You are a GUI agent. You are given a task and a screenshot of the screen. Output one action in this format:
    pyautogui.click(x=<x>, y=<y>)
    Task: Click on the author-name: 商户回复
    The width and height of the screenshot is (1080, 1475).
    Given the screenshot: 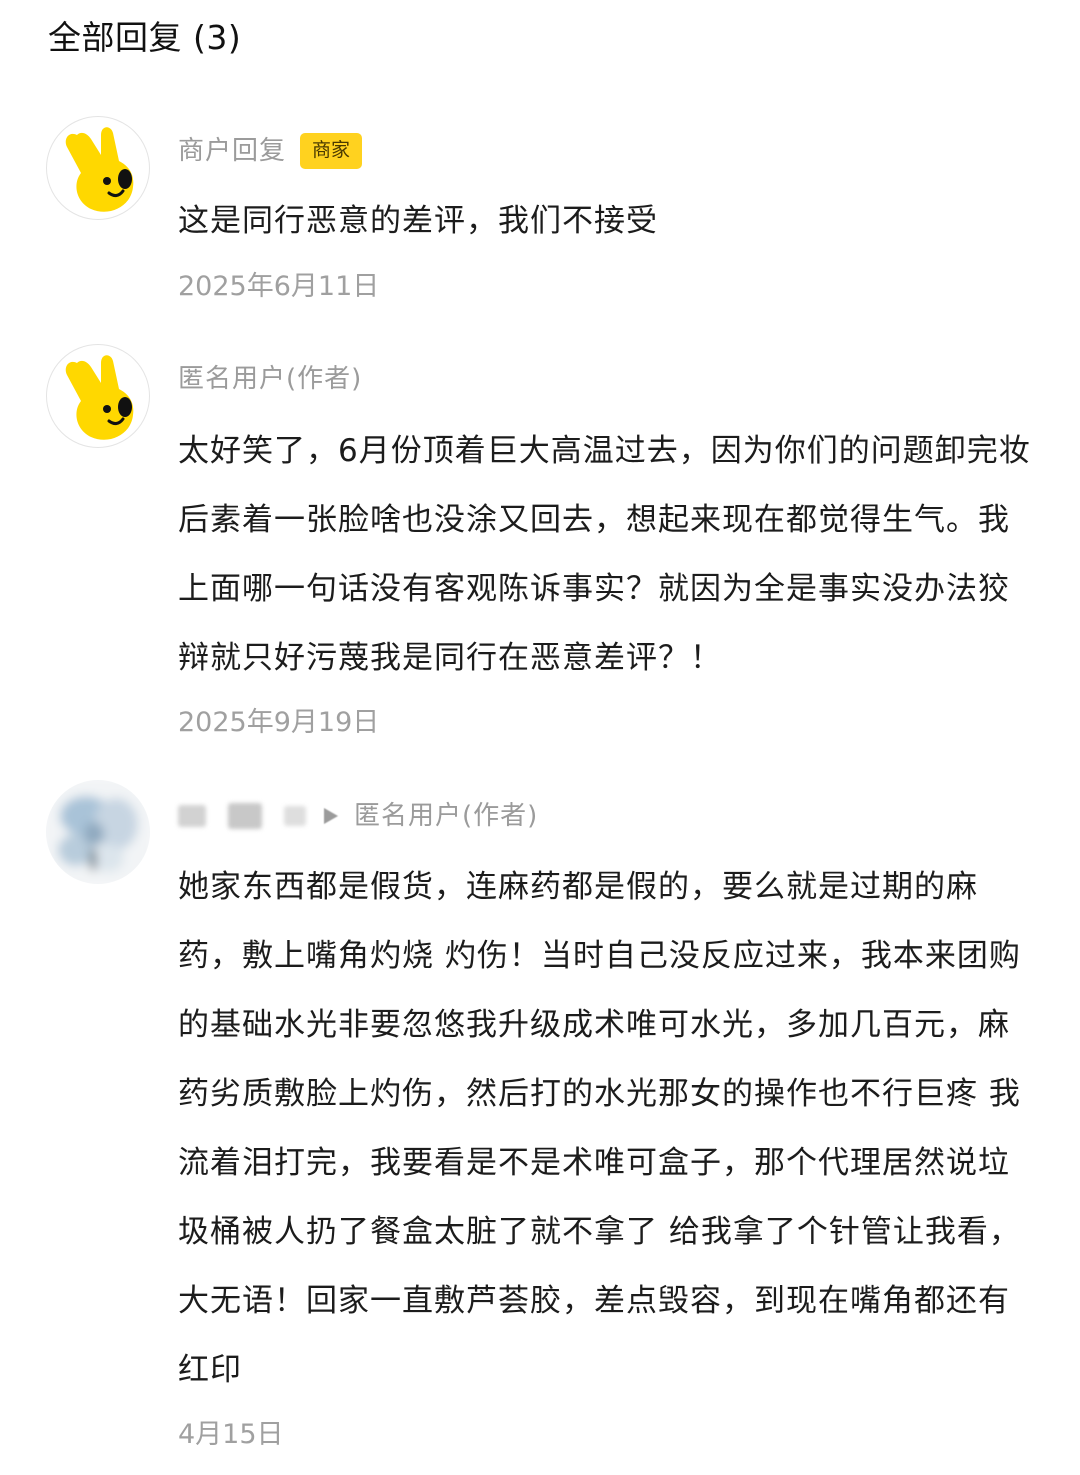 What is the action you would take?
    pyautogui.click(x=232, y=151)
    